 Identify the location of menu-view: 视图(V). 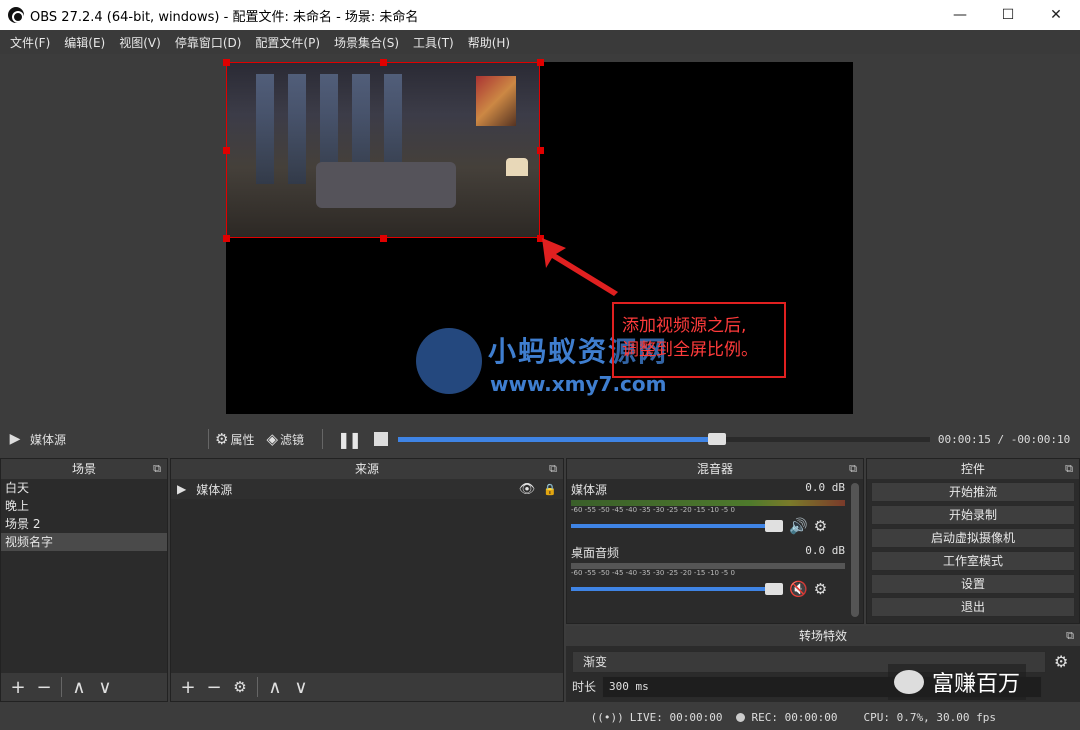
(140, 42).